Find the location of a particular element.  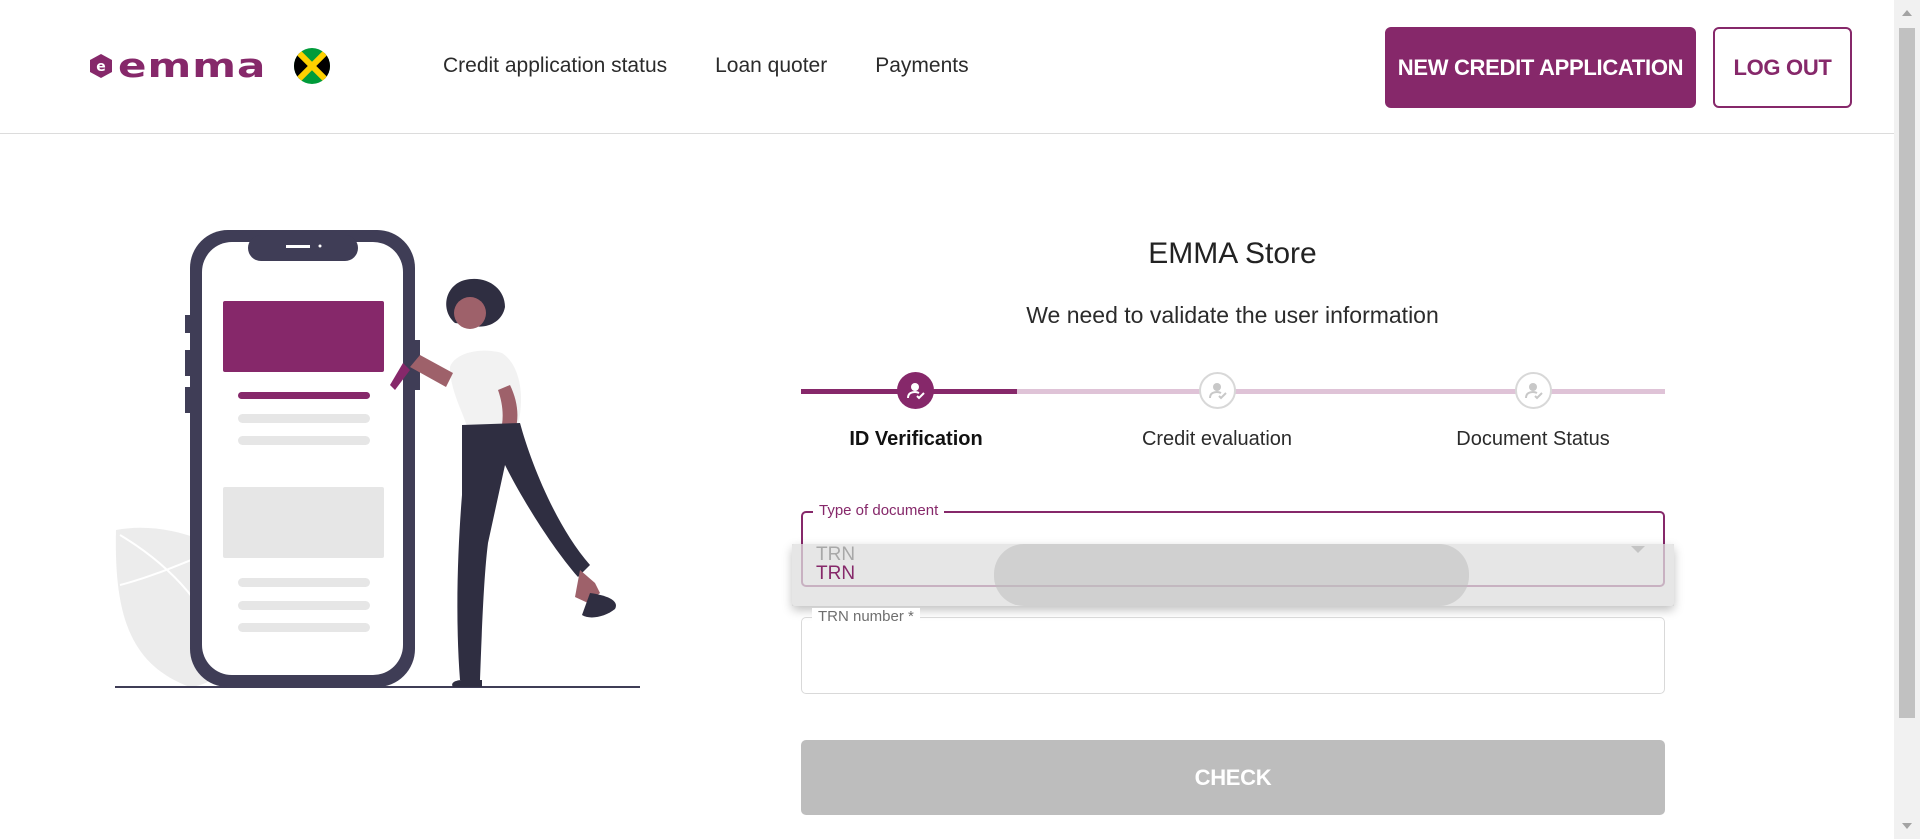

stepper-track is located at coordinates (1341, 391).